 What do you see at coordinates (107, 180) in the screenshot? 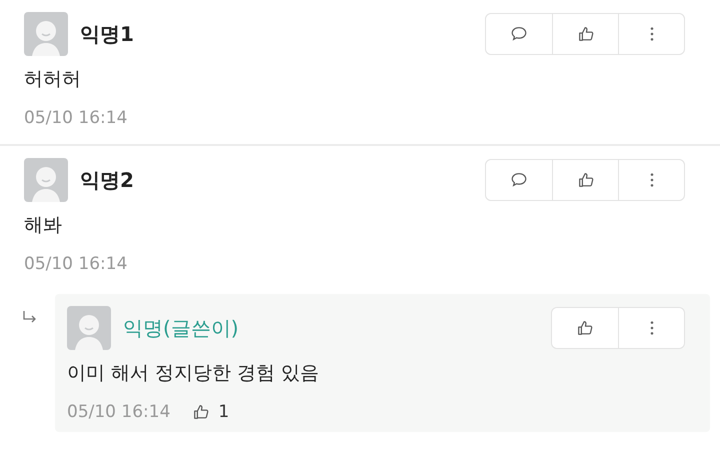
I see `author-name: 익명2` at bounding box center [107, 180].